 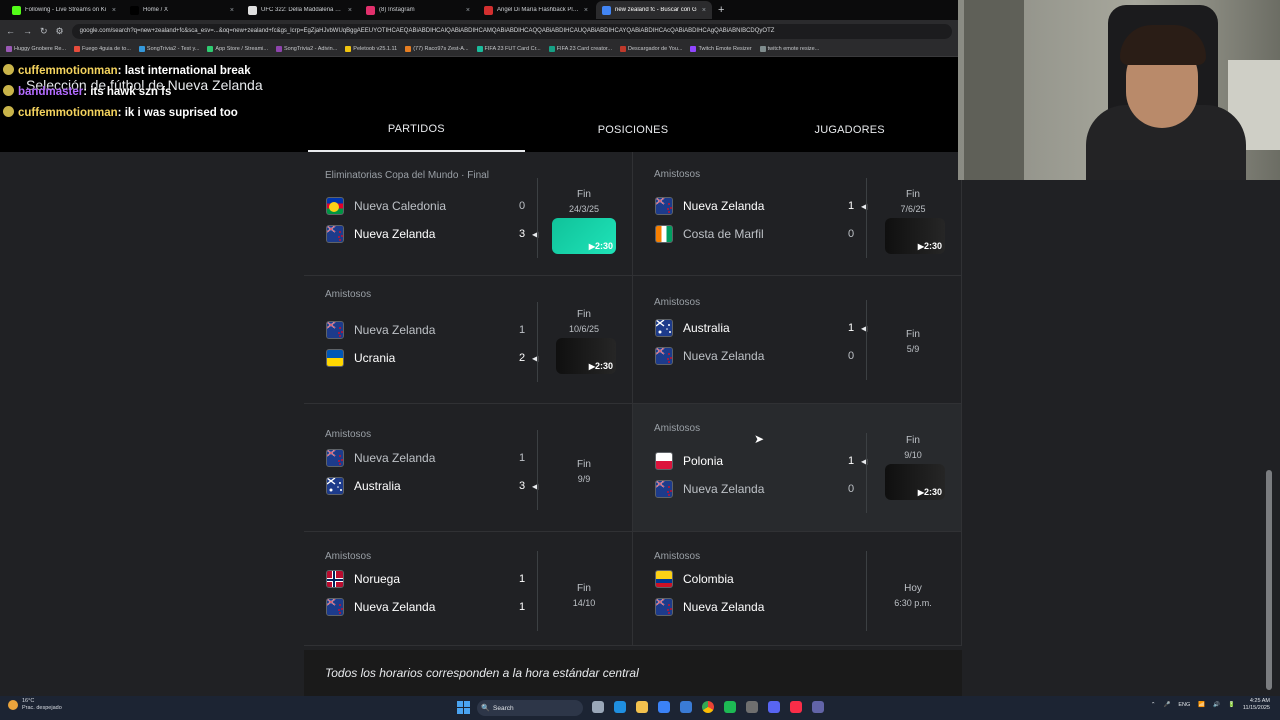 What do you see at coordinates (468, 589) in the screenshot?
I see `match-card: Amistosos Noruega 1 Nueva Zelanda 1 Fin 14/10` at bounding box center [468, 589].